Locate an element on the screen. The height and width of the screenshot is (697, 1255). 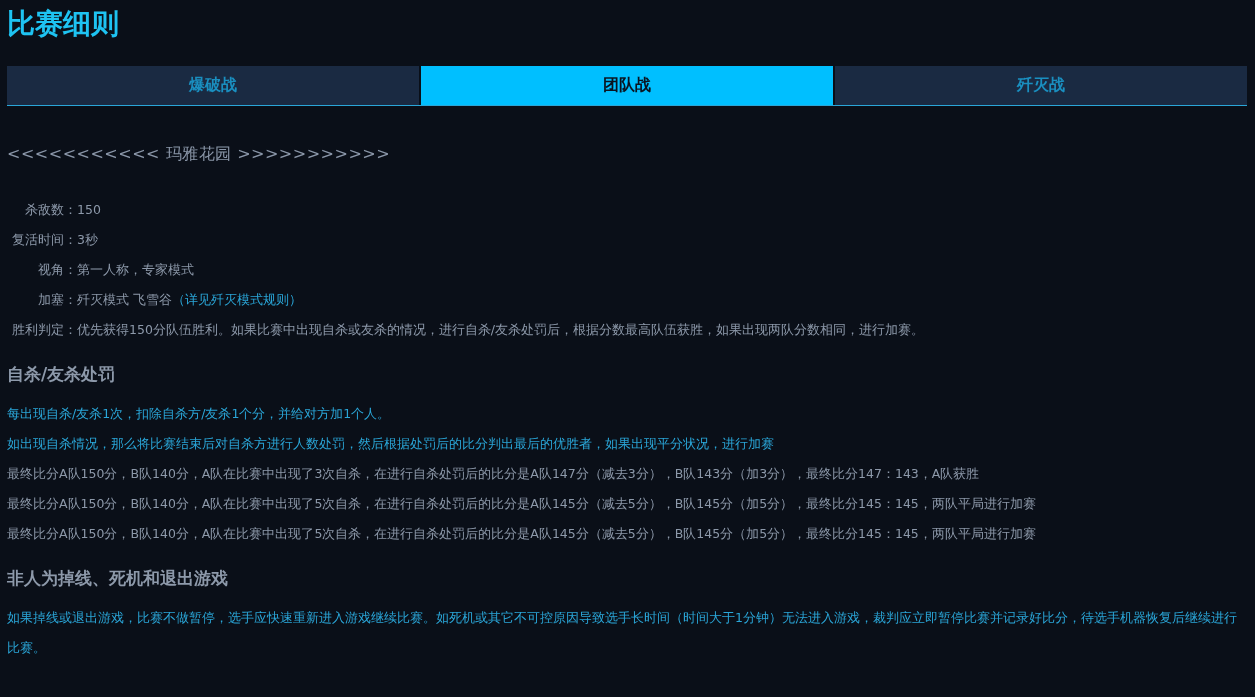
setting-label: 胜利判定： is located at coordinates (44, 330).